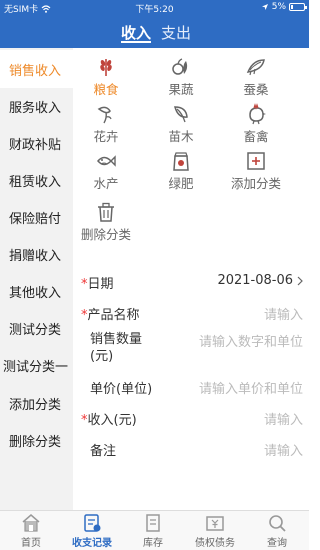 The width and height of the screenshot is (320, 550). What do you see at coordinates (36, 403) in the screenshot?
I see `sidebar-item-add-category: 添加分类` at bounding box center [36, 403].